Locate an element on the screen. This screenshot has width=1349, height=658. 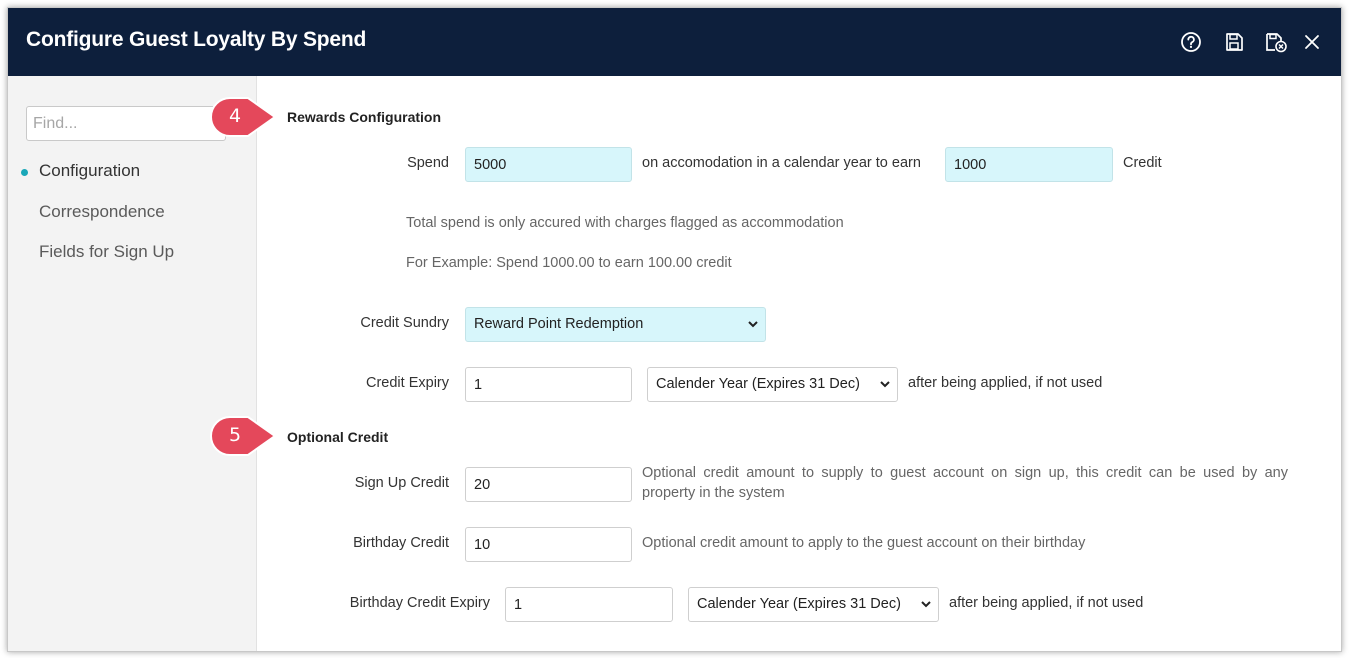
credit-suffix-text: Credit is located at coordinates (1142, 163).